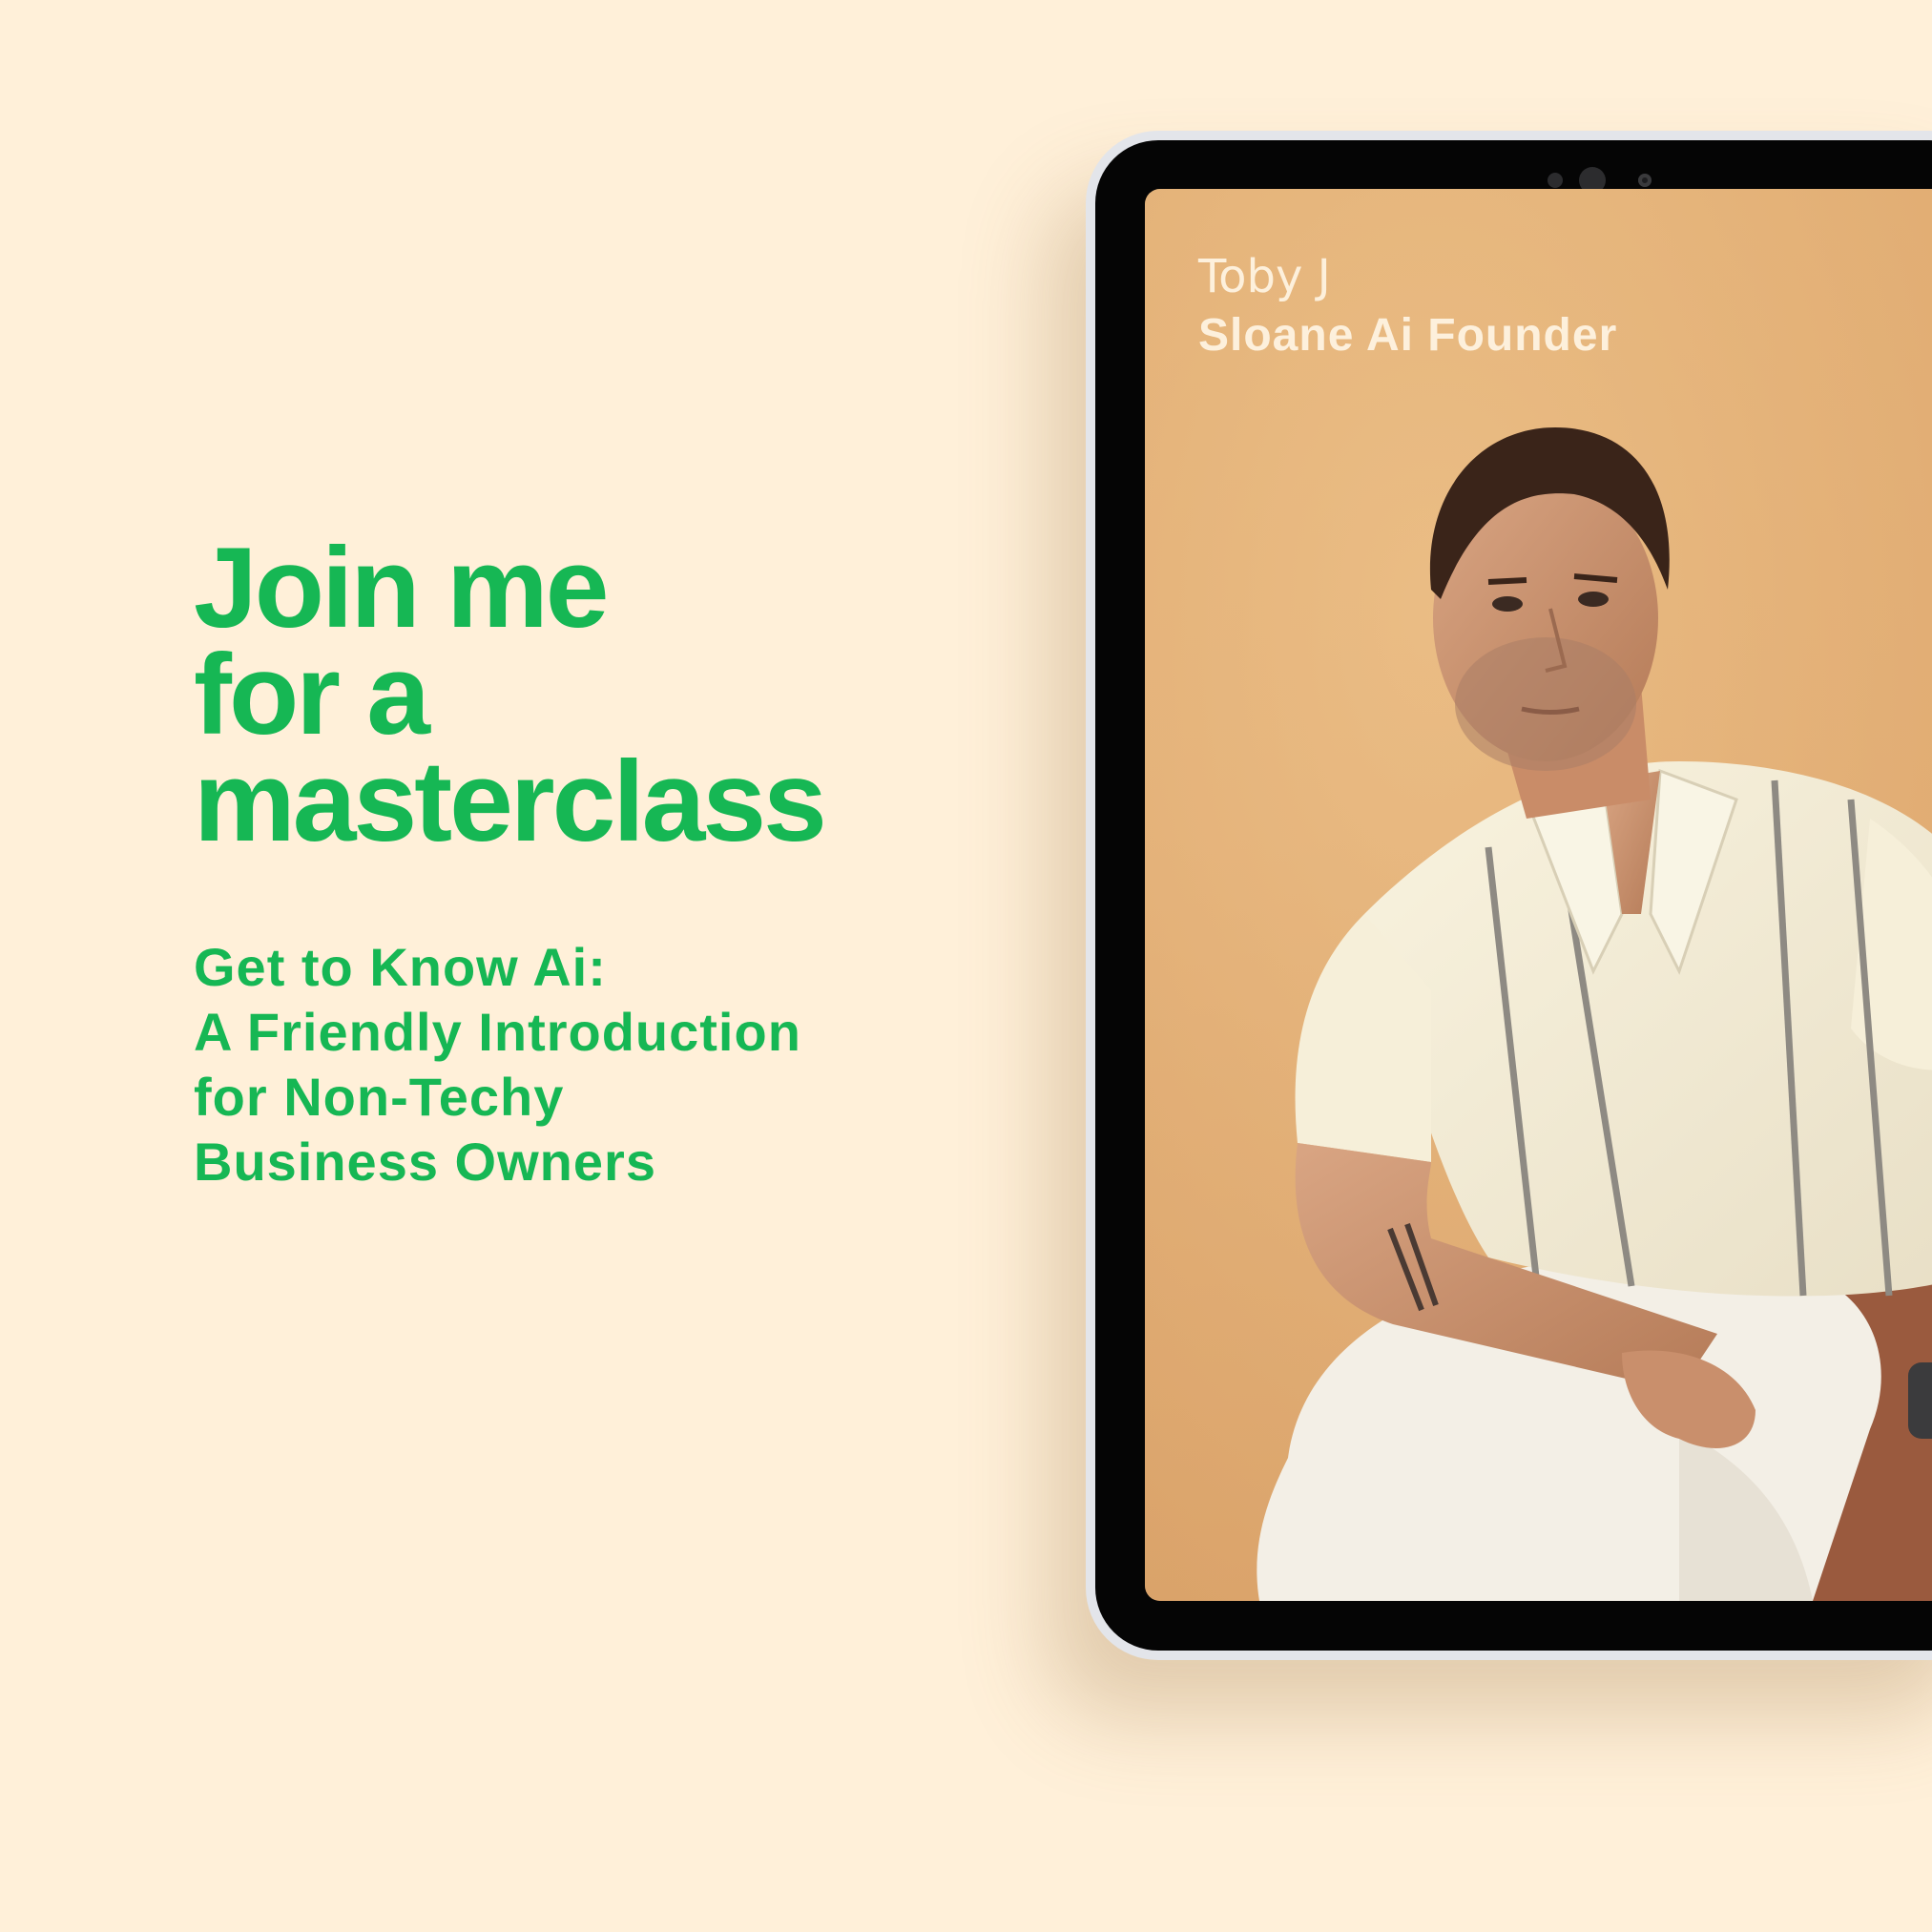 This screenshot has width=1932, height=1932. Describe the element at coordinates (425, 1162) in the screenshot. I see `subtitle-line-4: Business Owners` at that location.